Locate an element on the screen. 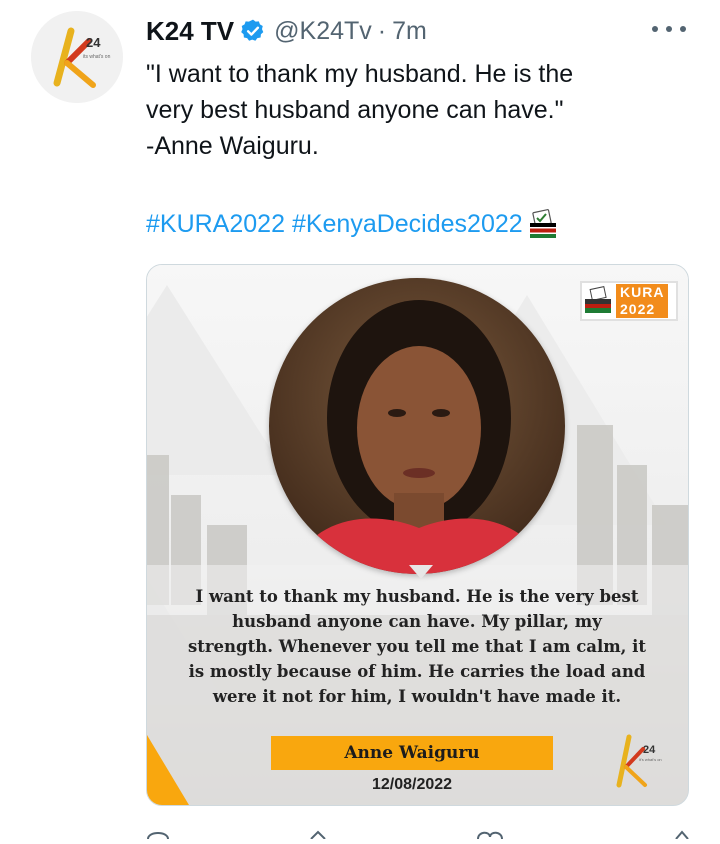 The height and width of the screenshot is (844, 720). person-name-bar: Anne Waiguru is located at coordinates (412, 753).